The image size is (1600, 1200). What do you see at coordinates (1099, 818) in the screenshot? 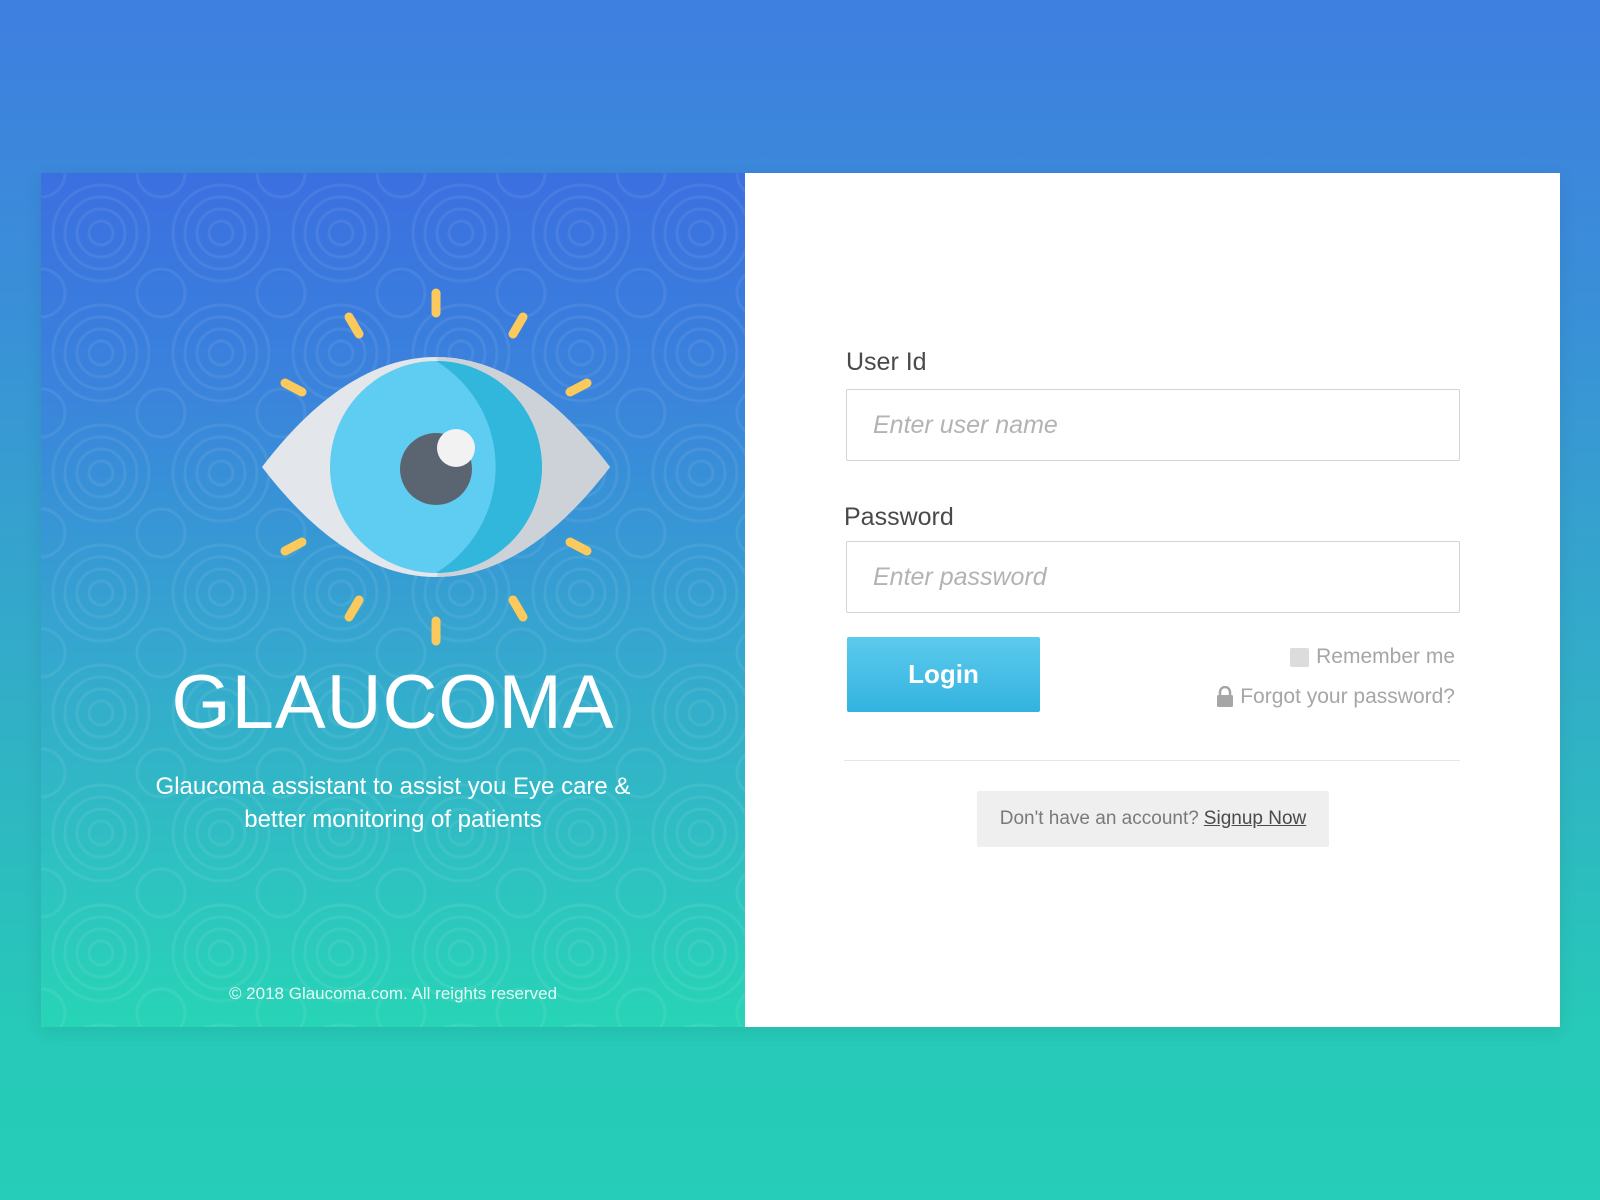
I see `signup-prompt-text: Don't have an account?` at bounding box center [1099, 818].